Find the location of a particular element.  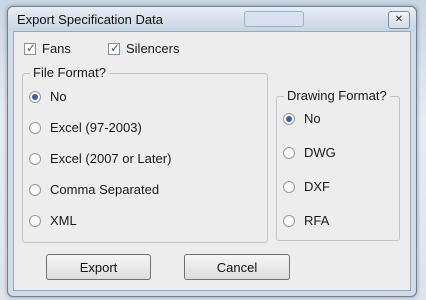

fans-checkbox-box: ✓ is located at coordinates (30, 47).